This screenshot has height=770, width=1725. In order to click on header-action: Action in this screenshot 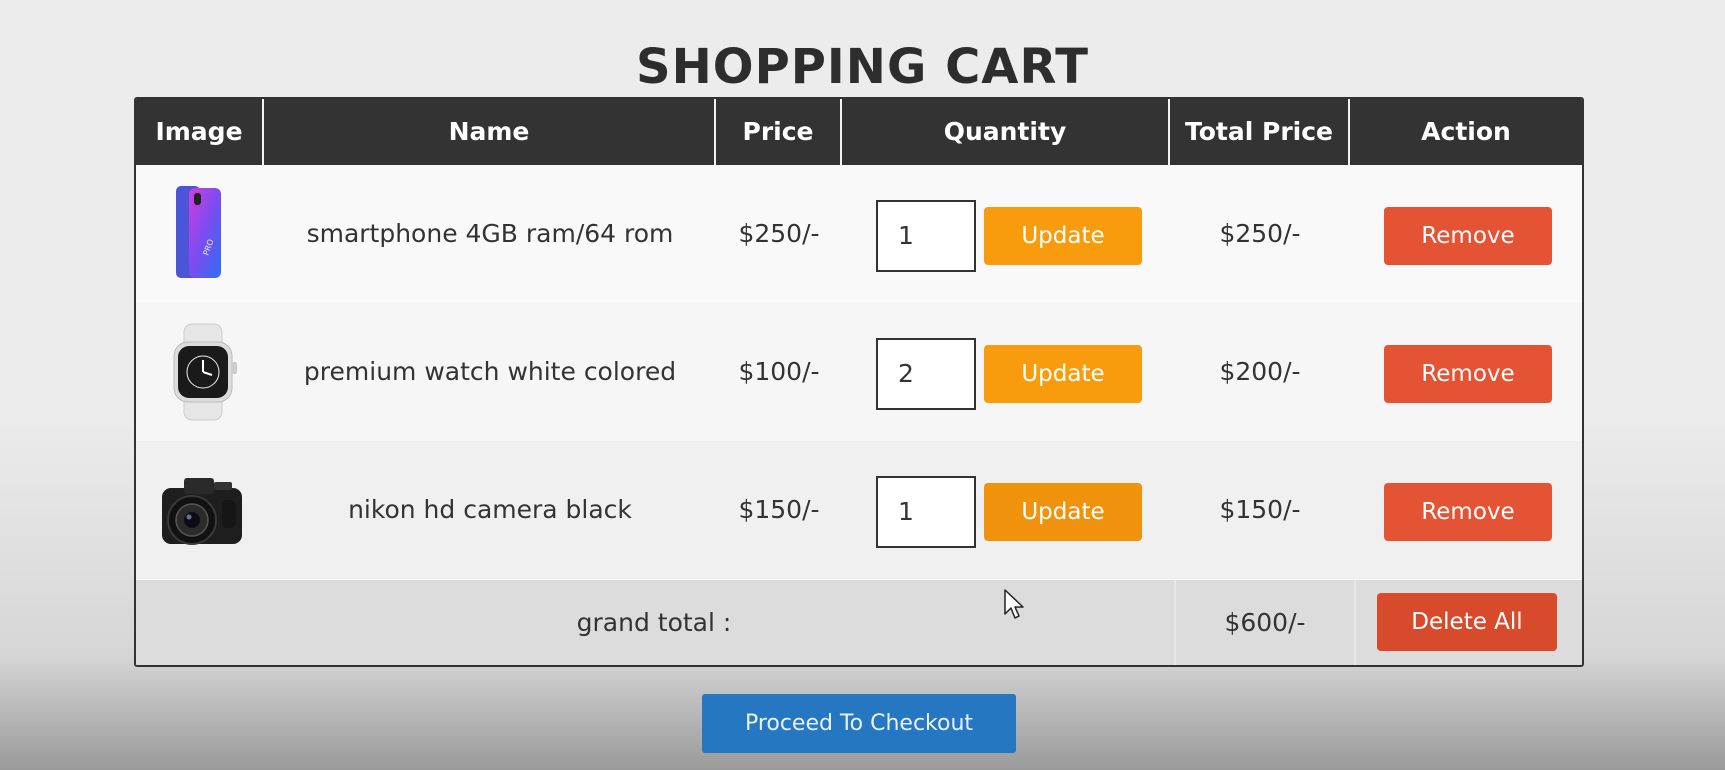, I will do `click(1466, 131)`.